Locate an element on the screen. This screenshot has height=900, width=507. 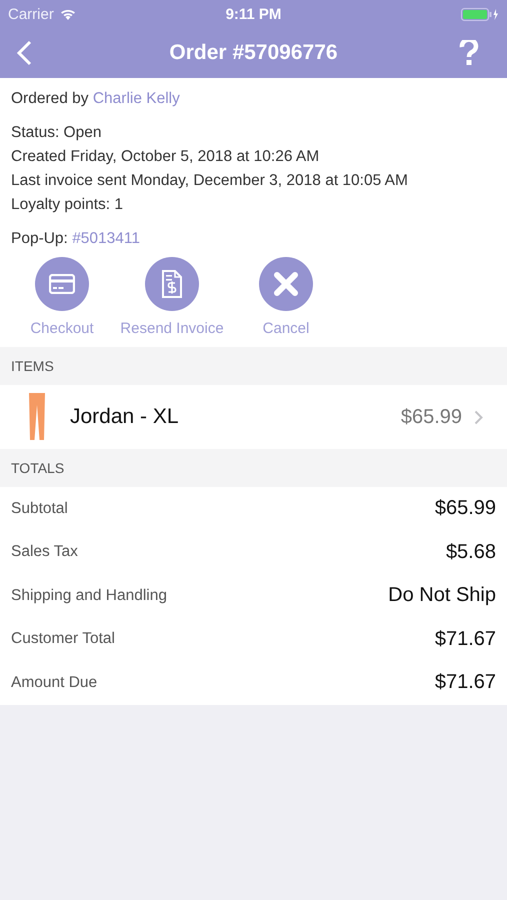
ordered-by-label: Ordered by is located at coordinates (50, 98).